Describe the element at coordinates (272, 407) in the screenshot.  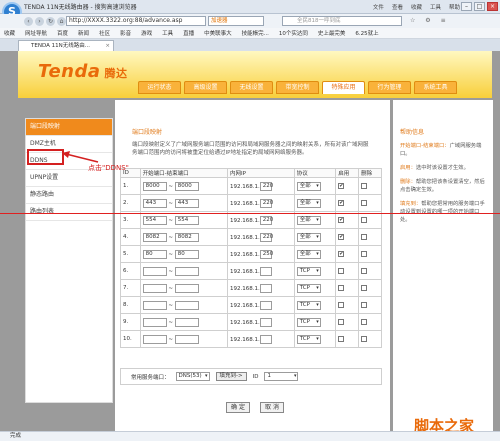
I see `cancel-button: 取 消` at that location.